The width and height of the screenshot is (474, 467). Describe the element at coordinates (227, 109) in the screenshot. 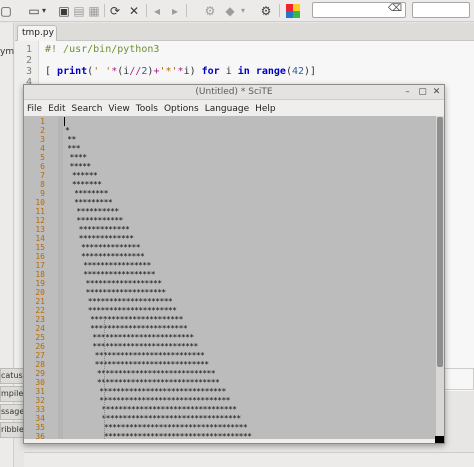

I see `menu-language: Language` at that location.